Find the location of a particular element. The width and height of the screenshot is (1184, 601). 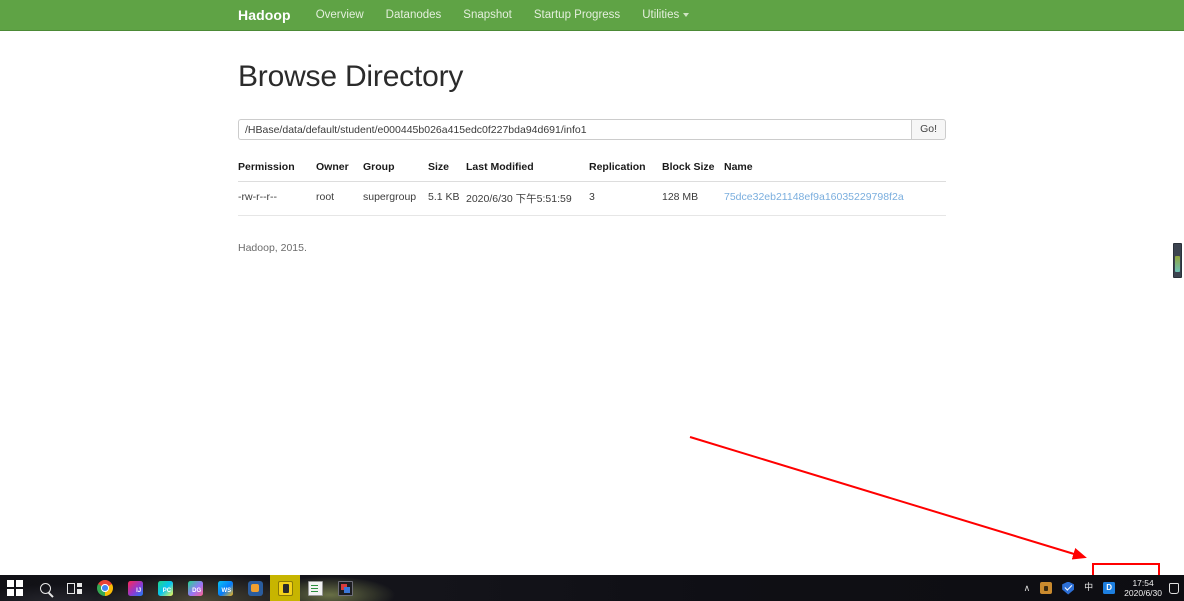

column-header-last-modified: Last Modified is located at coordinates (527, 171).